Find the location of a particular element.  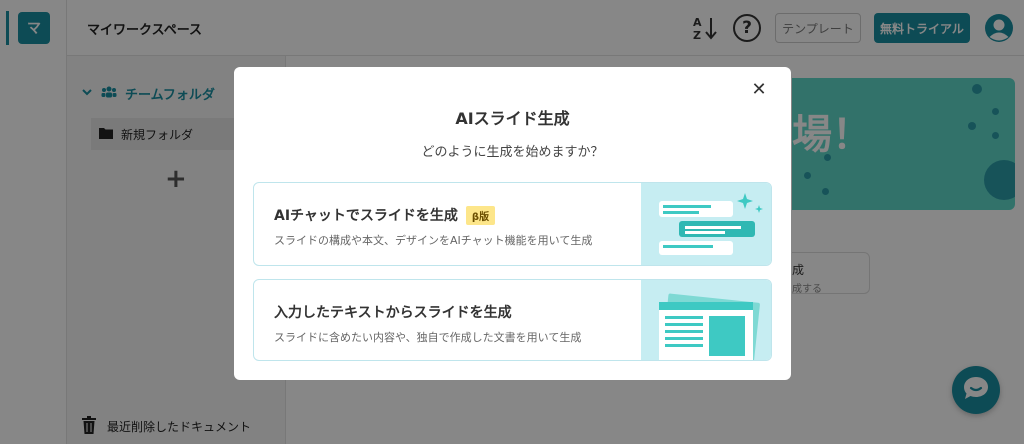

option-title: AIチャットでスライドを生成 β版 is located at coordinates (385, 215).